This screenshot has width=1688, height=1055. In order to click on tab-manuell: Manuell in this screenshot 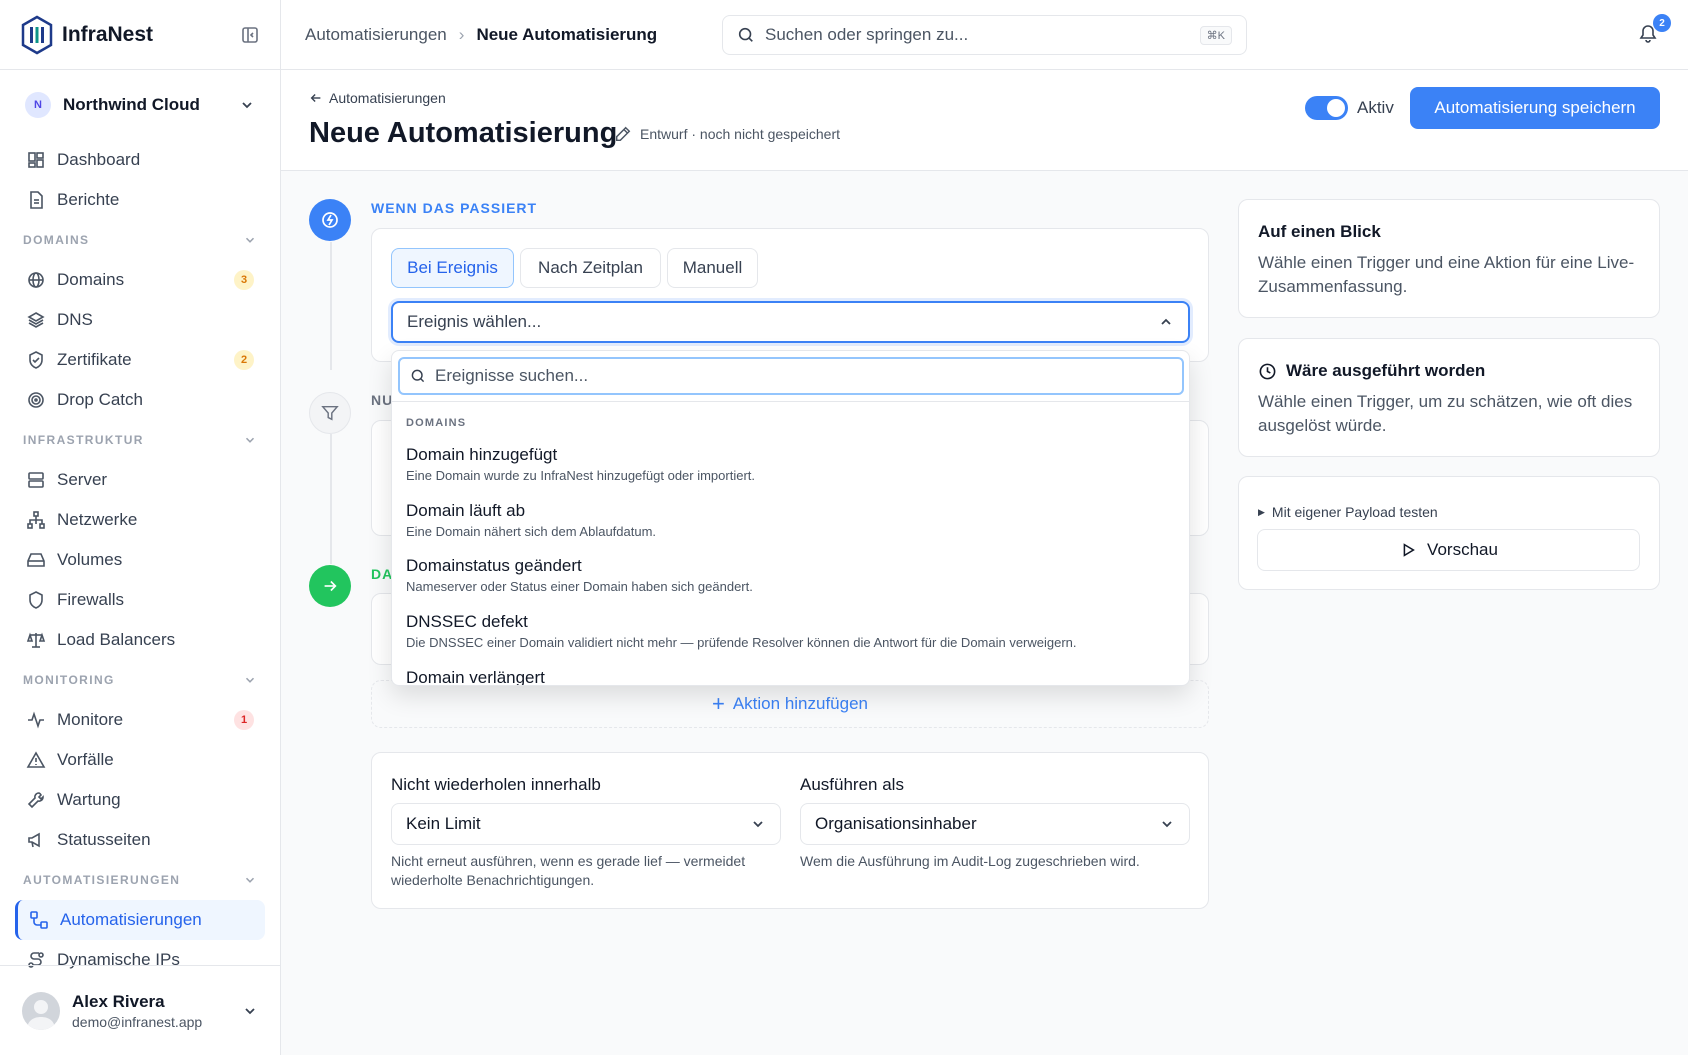, I will do `click(712, 268)`.